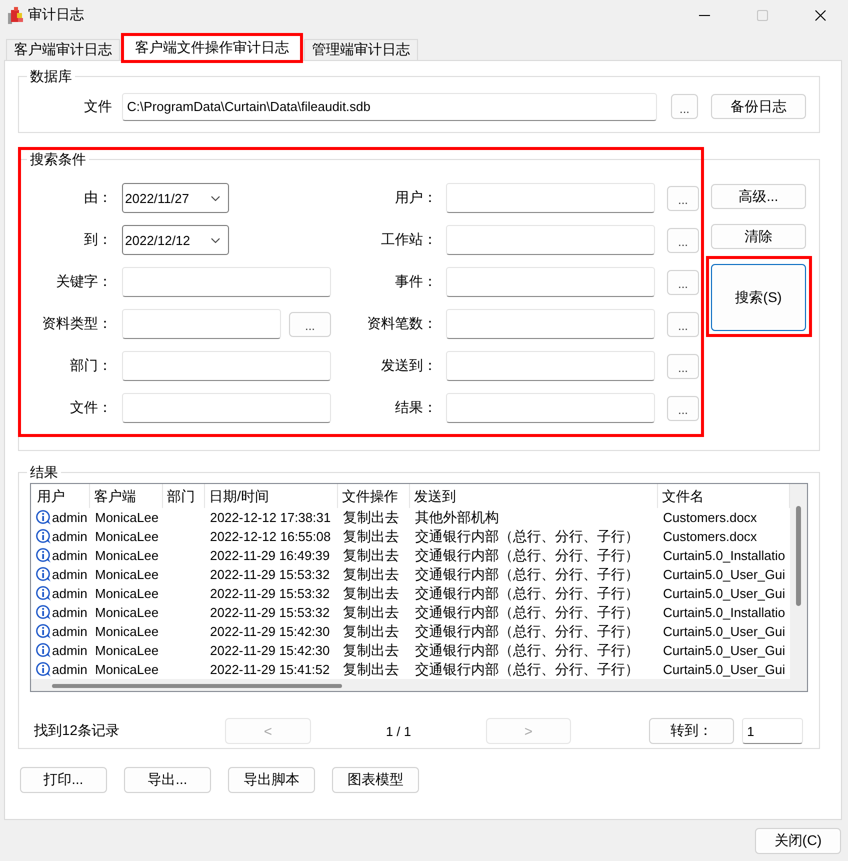 The height and width of the screenshot is (861, 848). I want to click on tab: 客户端审计日志, so click(63, 49).